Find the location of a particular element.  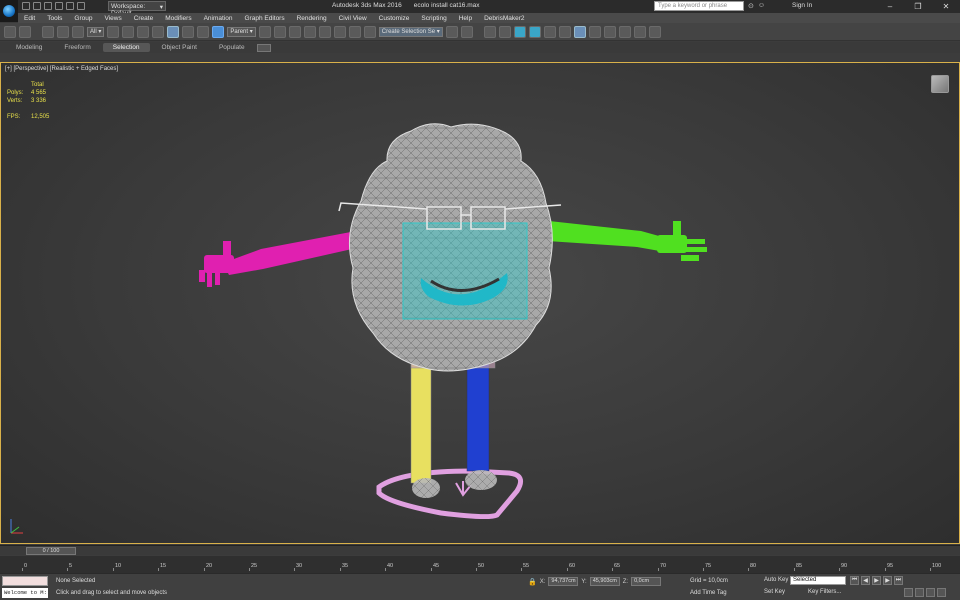

tab-modeling: Modeling is located at coordinates (29, 47).